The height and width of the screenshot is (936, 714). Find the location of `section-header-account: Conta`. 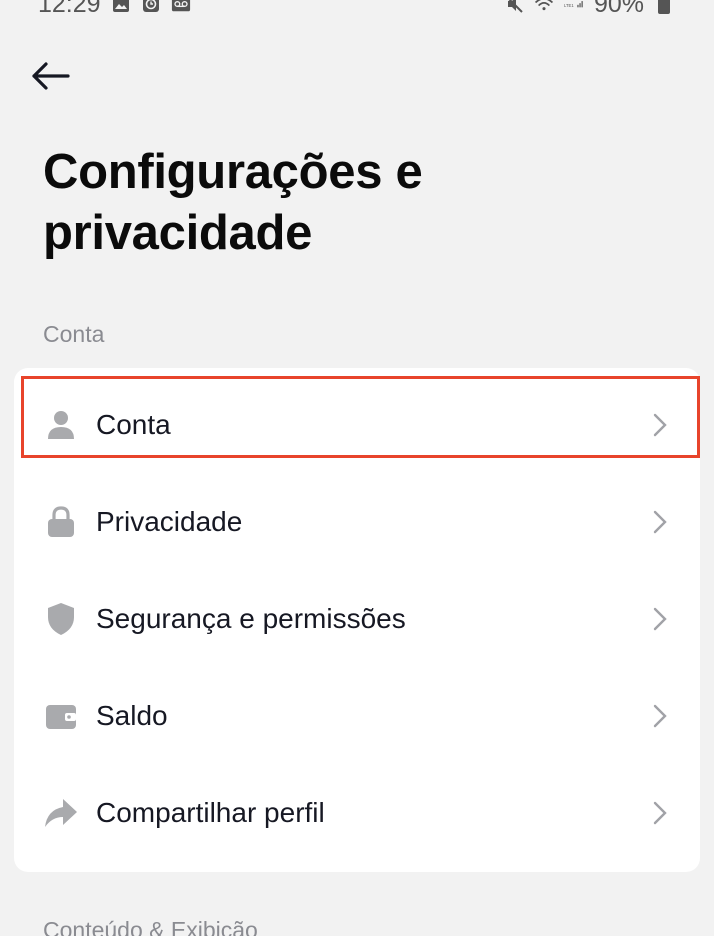

section-header-account: Conta is located at coordinates (74, 334).